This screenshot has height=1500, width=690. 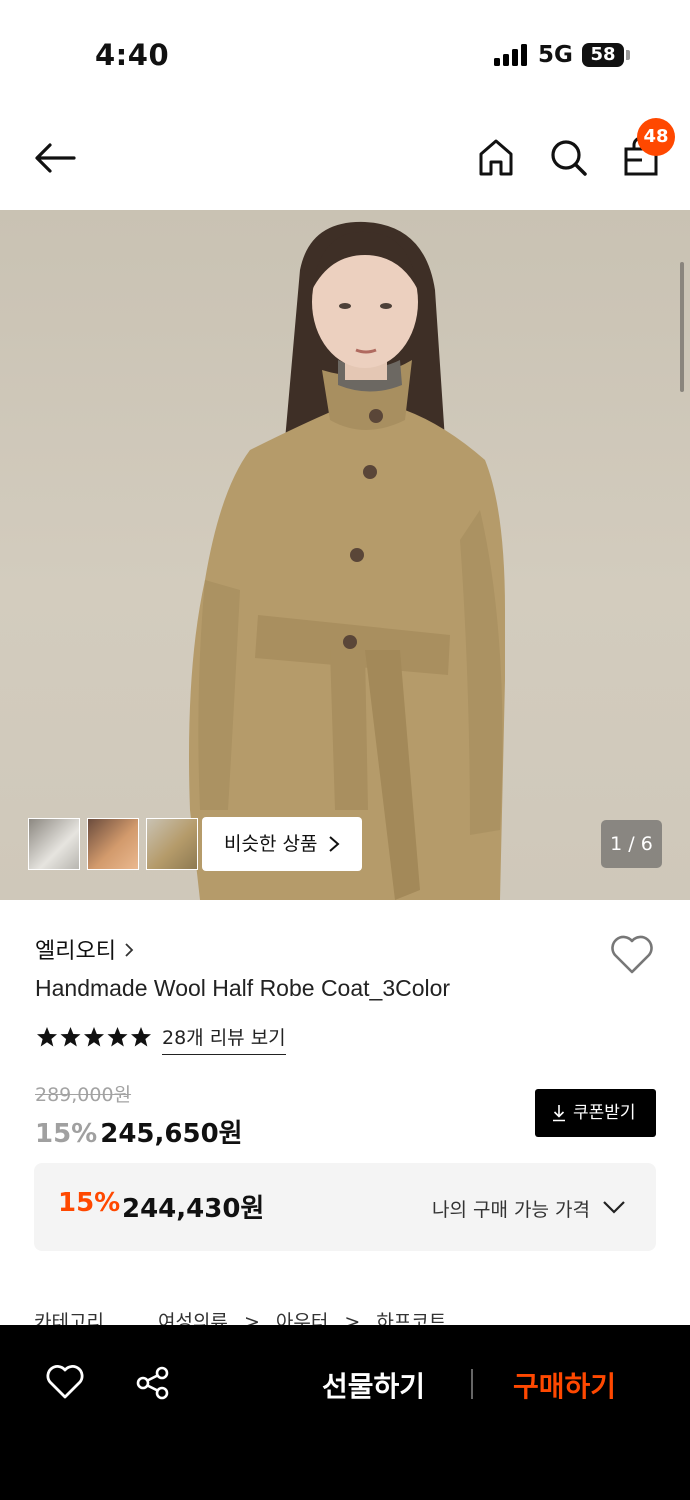 What do you see at coordinates (345, 55) in the screenshot?
I see `status-bar: 4:40 5G 58` at bounding box center [345, 55].